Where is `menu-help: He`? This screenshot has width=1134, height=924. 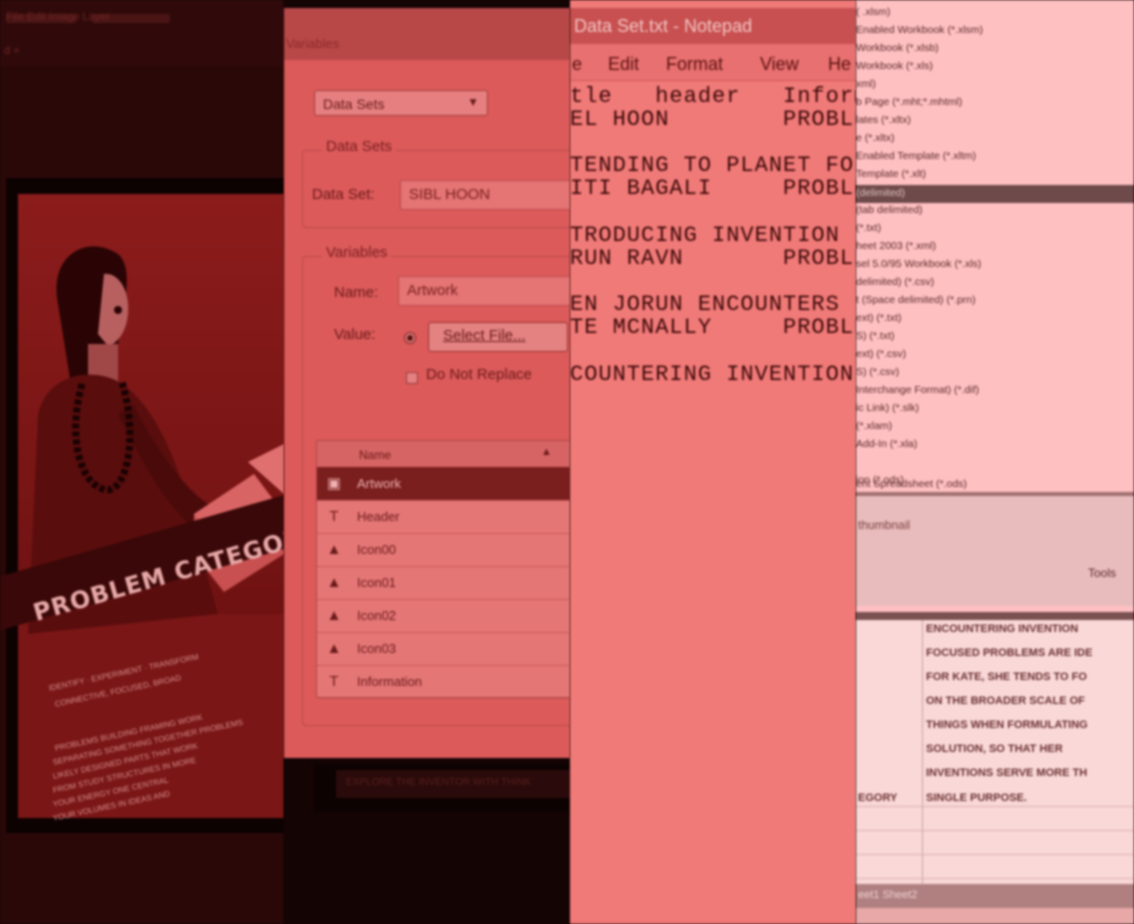
menu-help: He is located at coordinates (839, 64).